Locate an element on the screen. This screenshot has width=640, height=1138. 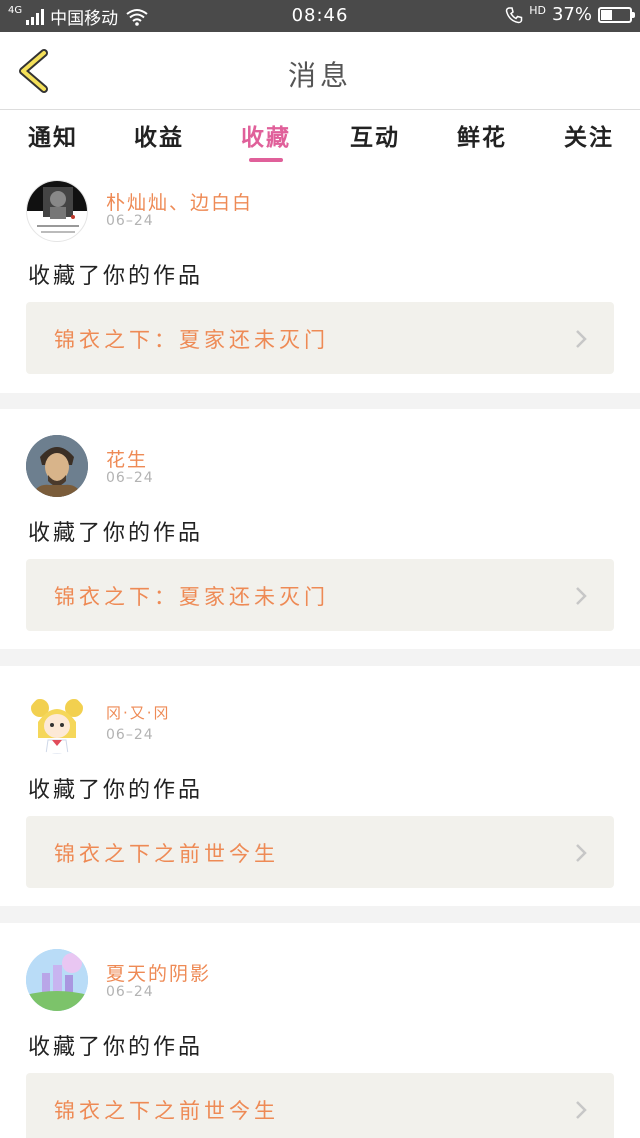
tab-notifications: 通知 is located at coordinates (53, 135).